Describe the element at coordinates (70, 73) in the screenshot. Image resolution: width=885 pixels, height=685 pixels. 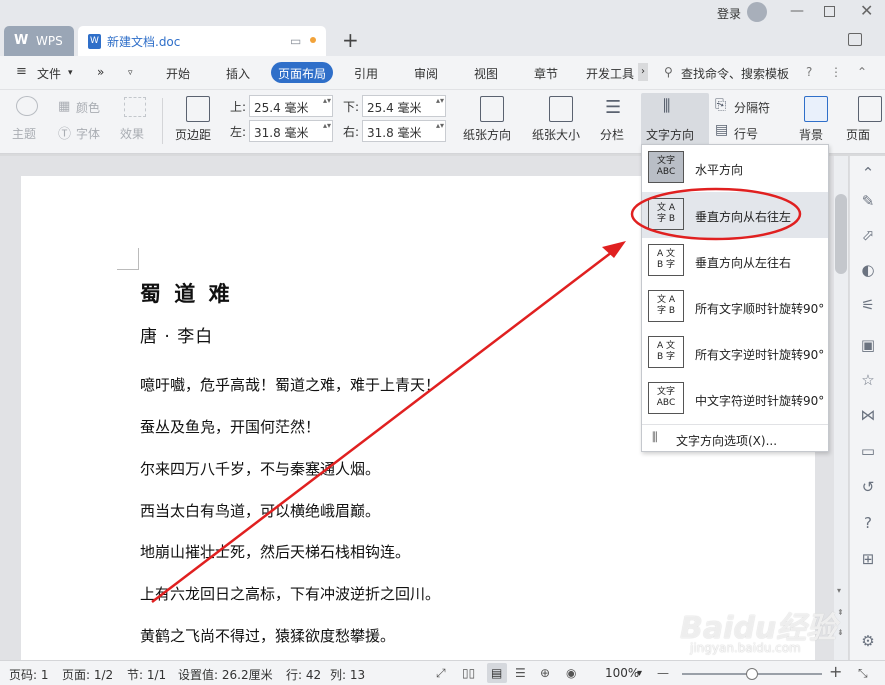
I see `file-menu-chevron-icon: ▾` at that location.